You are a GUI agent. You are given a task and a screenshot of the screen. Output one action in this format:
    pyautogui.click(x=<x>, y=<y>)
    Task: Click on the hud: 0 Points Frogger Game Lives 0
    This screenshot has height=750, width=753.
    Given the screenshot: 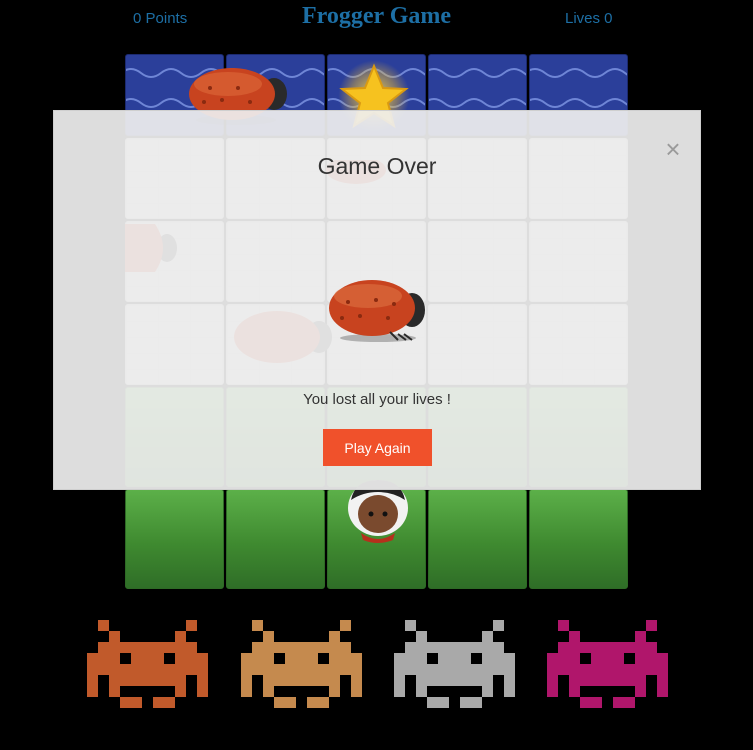 What is the action you would take?
    pyautogui.click(x=376, y=20)
    